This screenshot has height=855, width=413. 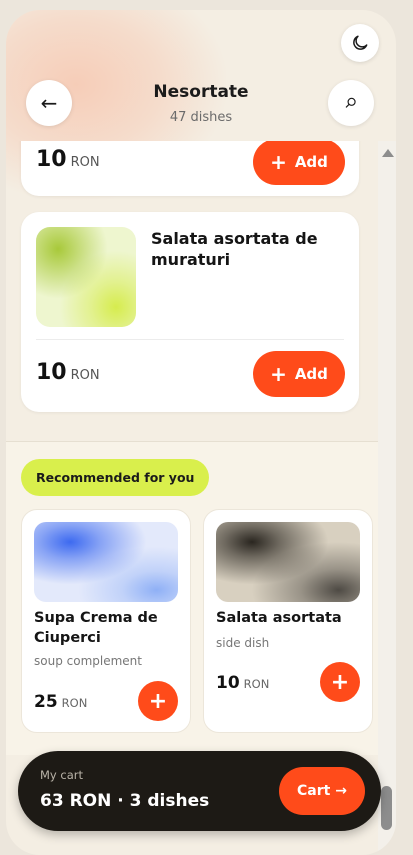 I want to click on dish-name: Salata asortata, so click(x=279, y=618).